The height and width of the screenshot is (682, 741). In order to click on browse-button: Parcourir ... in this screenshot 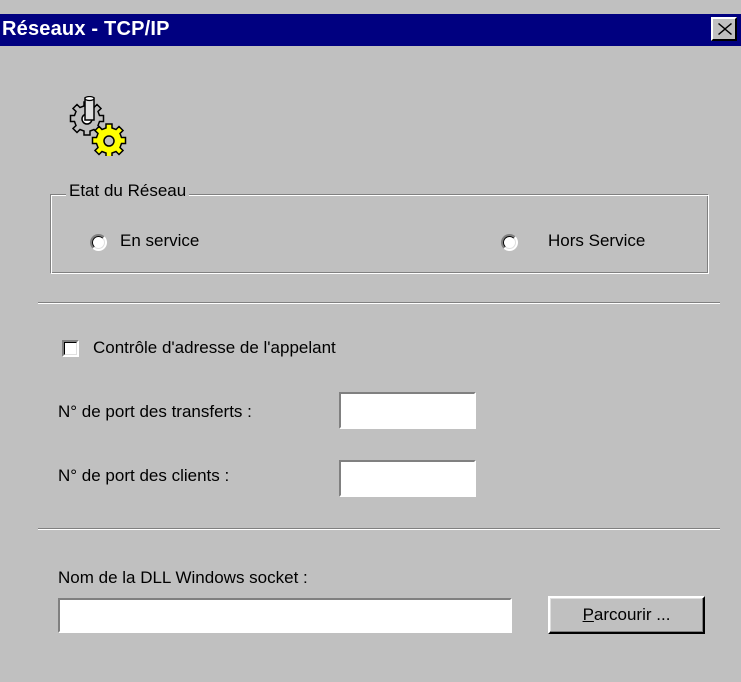, I will do `click(626, 615)`.